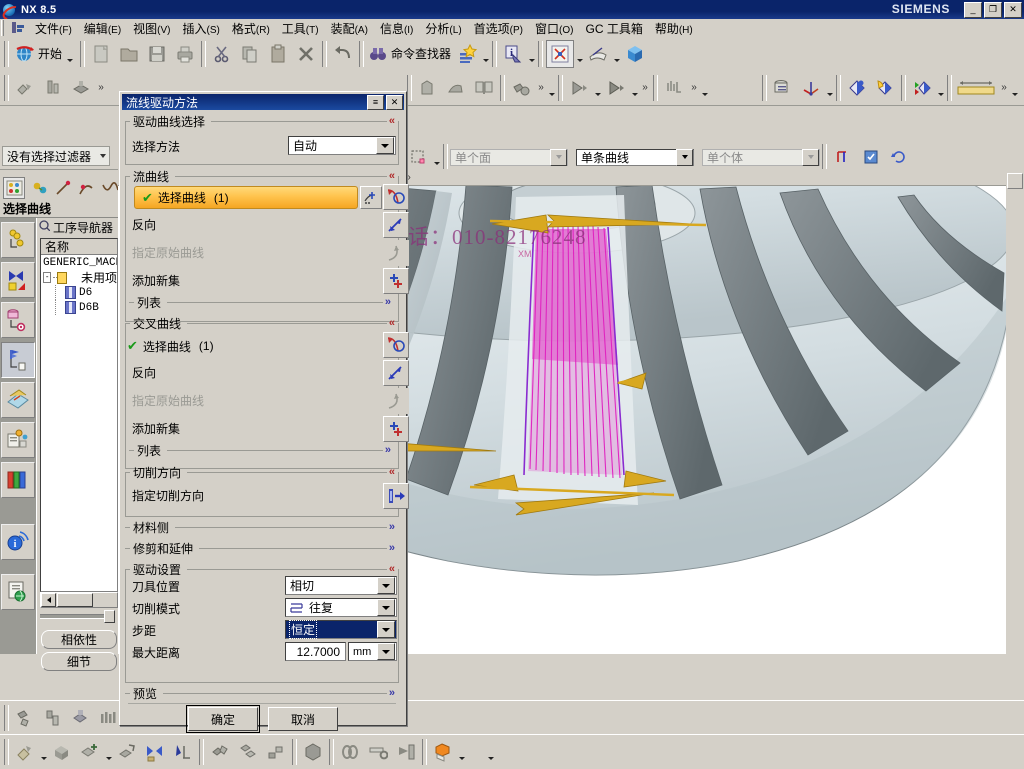  I want to click on selection-rect-dropdown, so click(436, 157).